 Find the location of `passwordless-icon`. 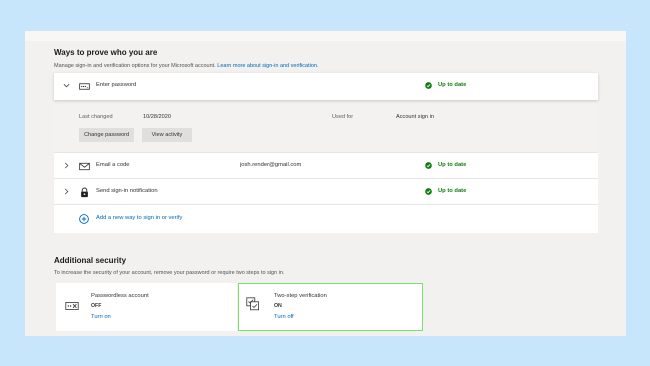

passwordless-icon is located at coordinates (72, 306).